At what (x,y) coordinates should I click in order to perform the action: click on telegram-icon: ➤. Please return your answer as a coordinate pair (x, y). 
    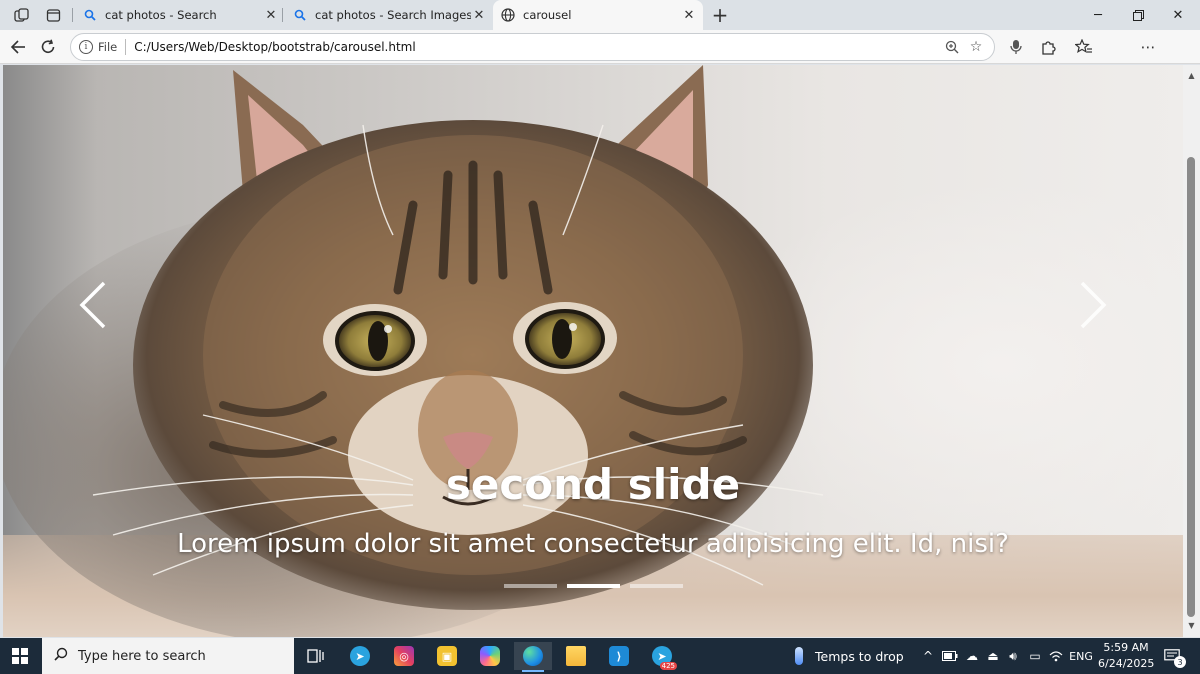
    Looking at the image, I should click on (360, 656).